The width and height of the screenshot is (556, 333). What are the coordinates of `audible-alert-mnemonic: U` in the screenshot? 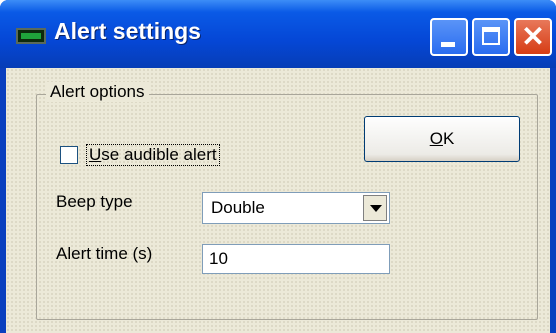 It's located at (95, 154).